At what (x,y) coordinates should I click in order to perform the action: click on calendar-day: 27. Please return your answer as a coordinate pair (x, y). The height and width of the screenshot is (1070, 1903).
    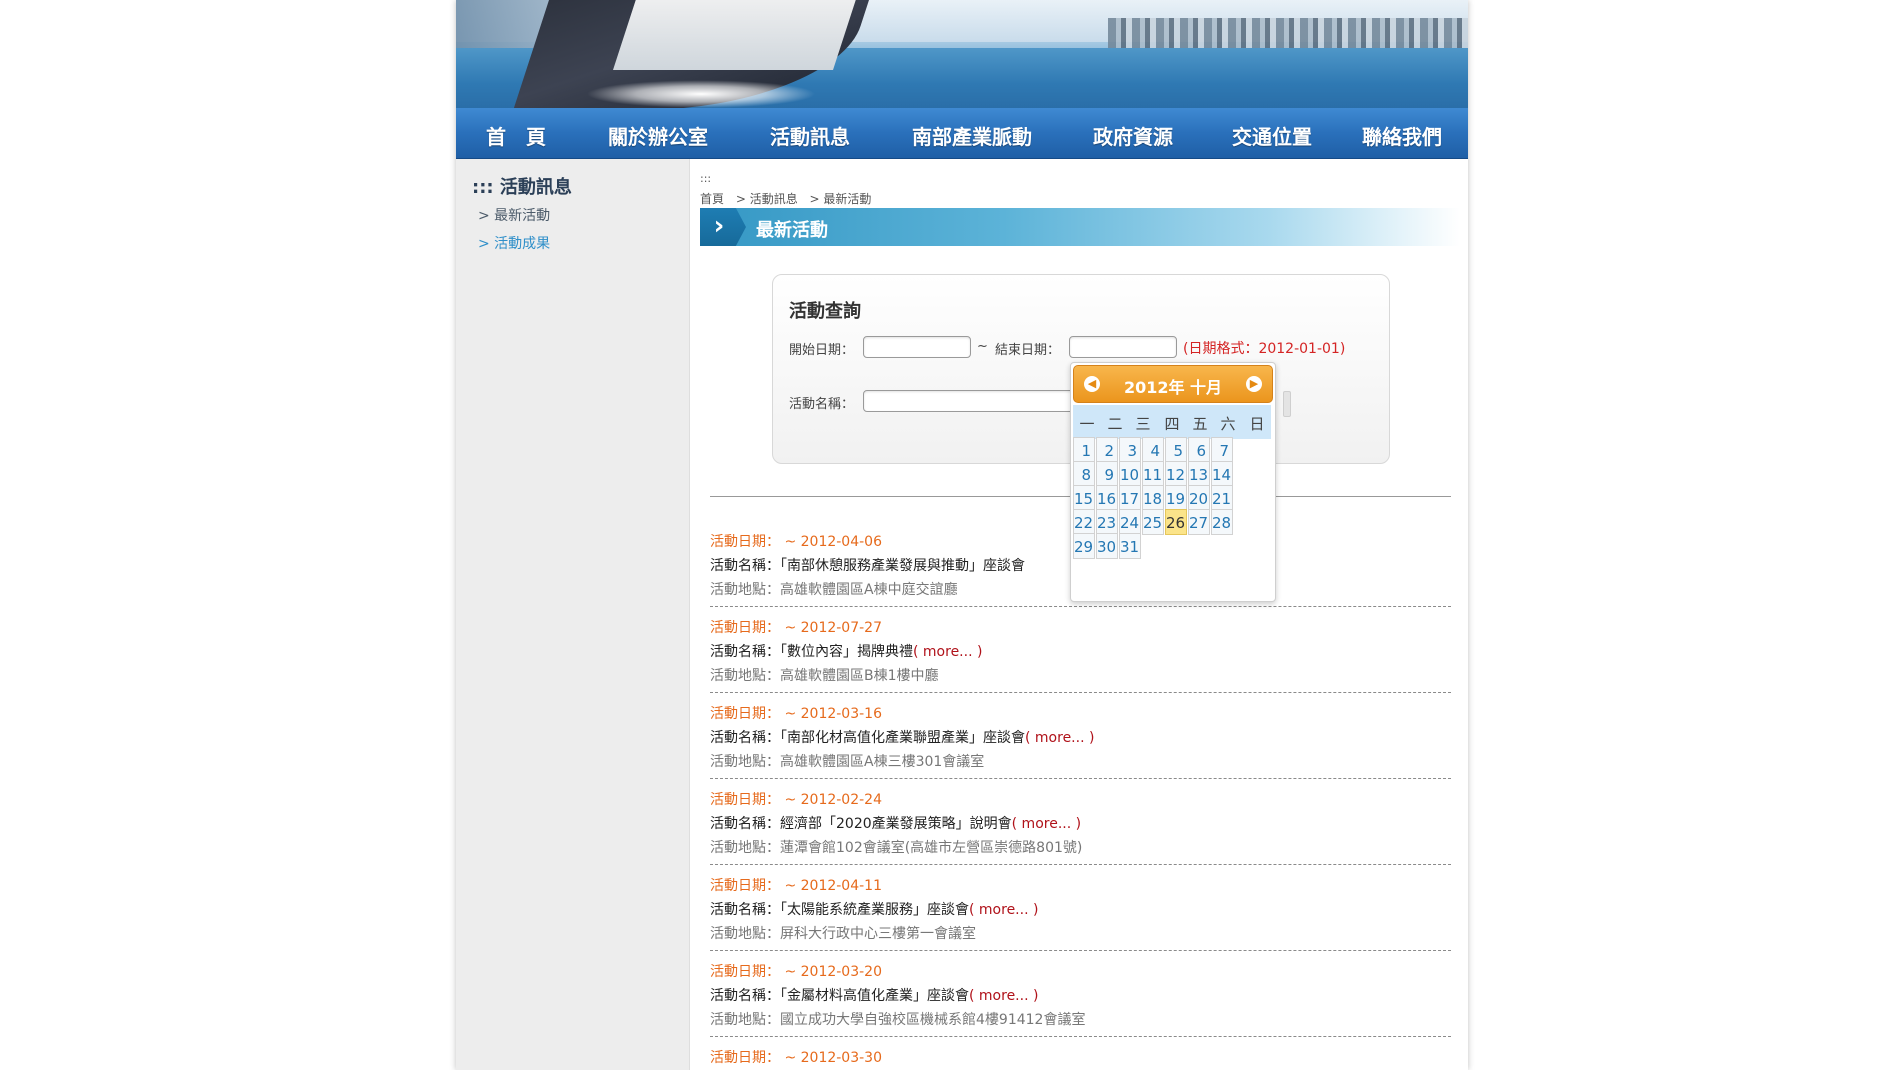
    Looking at the image, I should click on (1199, 522).